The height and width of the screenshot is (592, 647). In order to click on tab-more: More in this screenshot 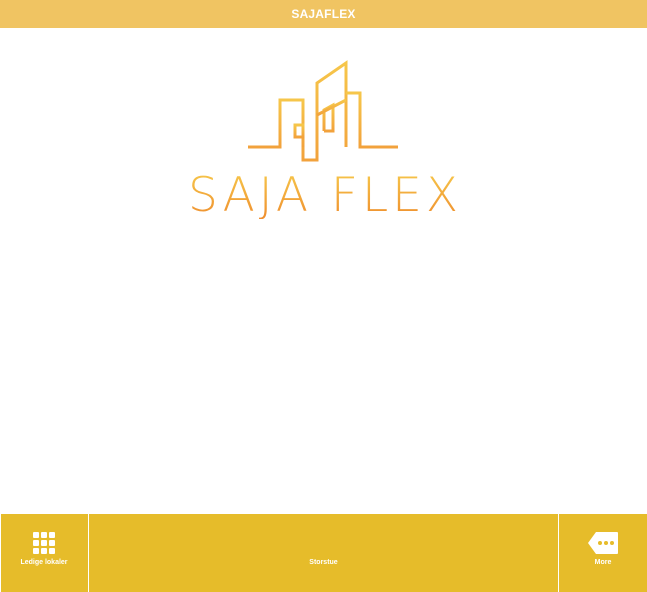, I will do `click(603, 553)`.